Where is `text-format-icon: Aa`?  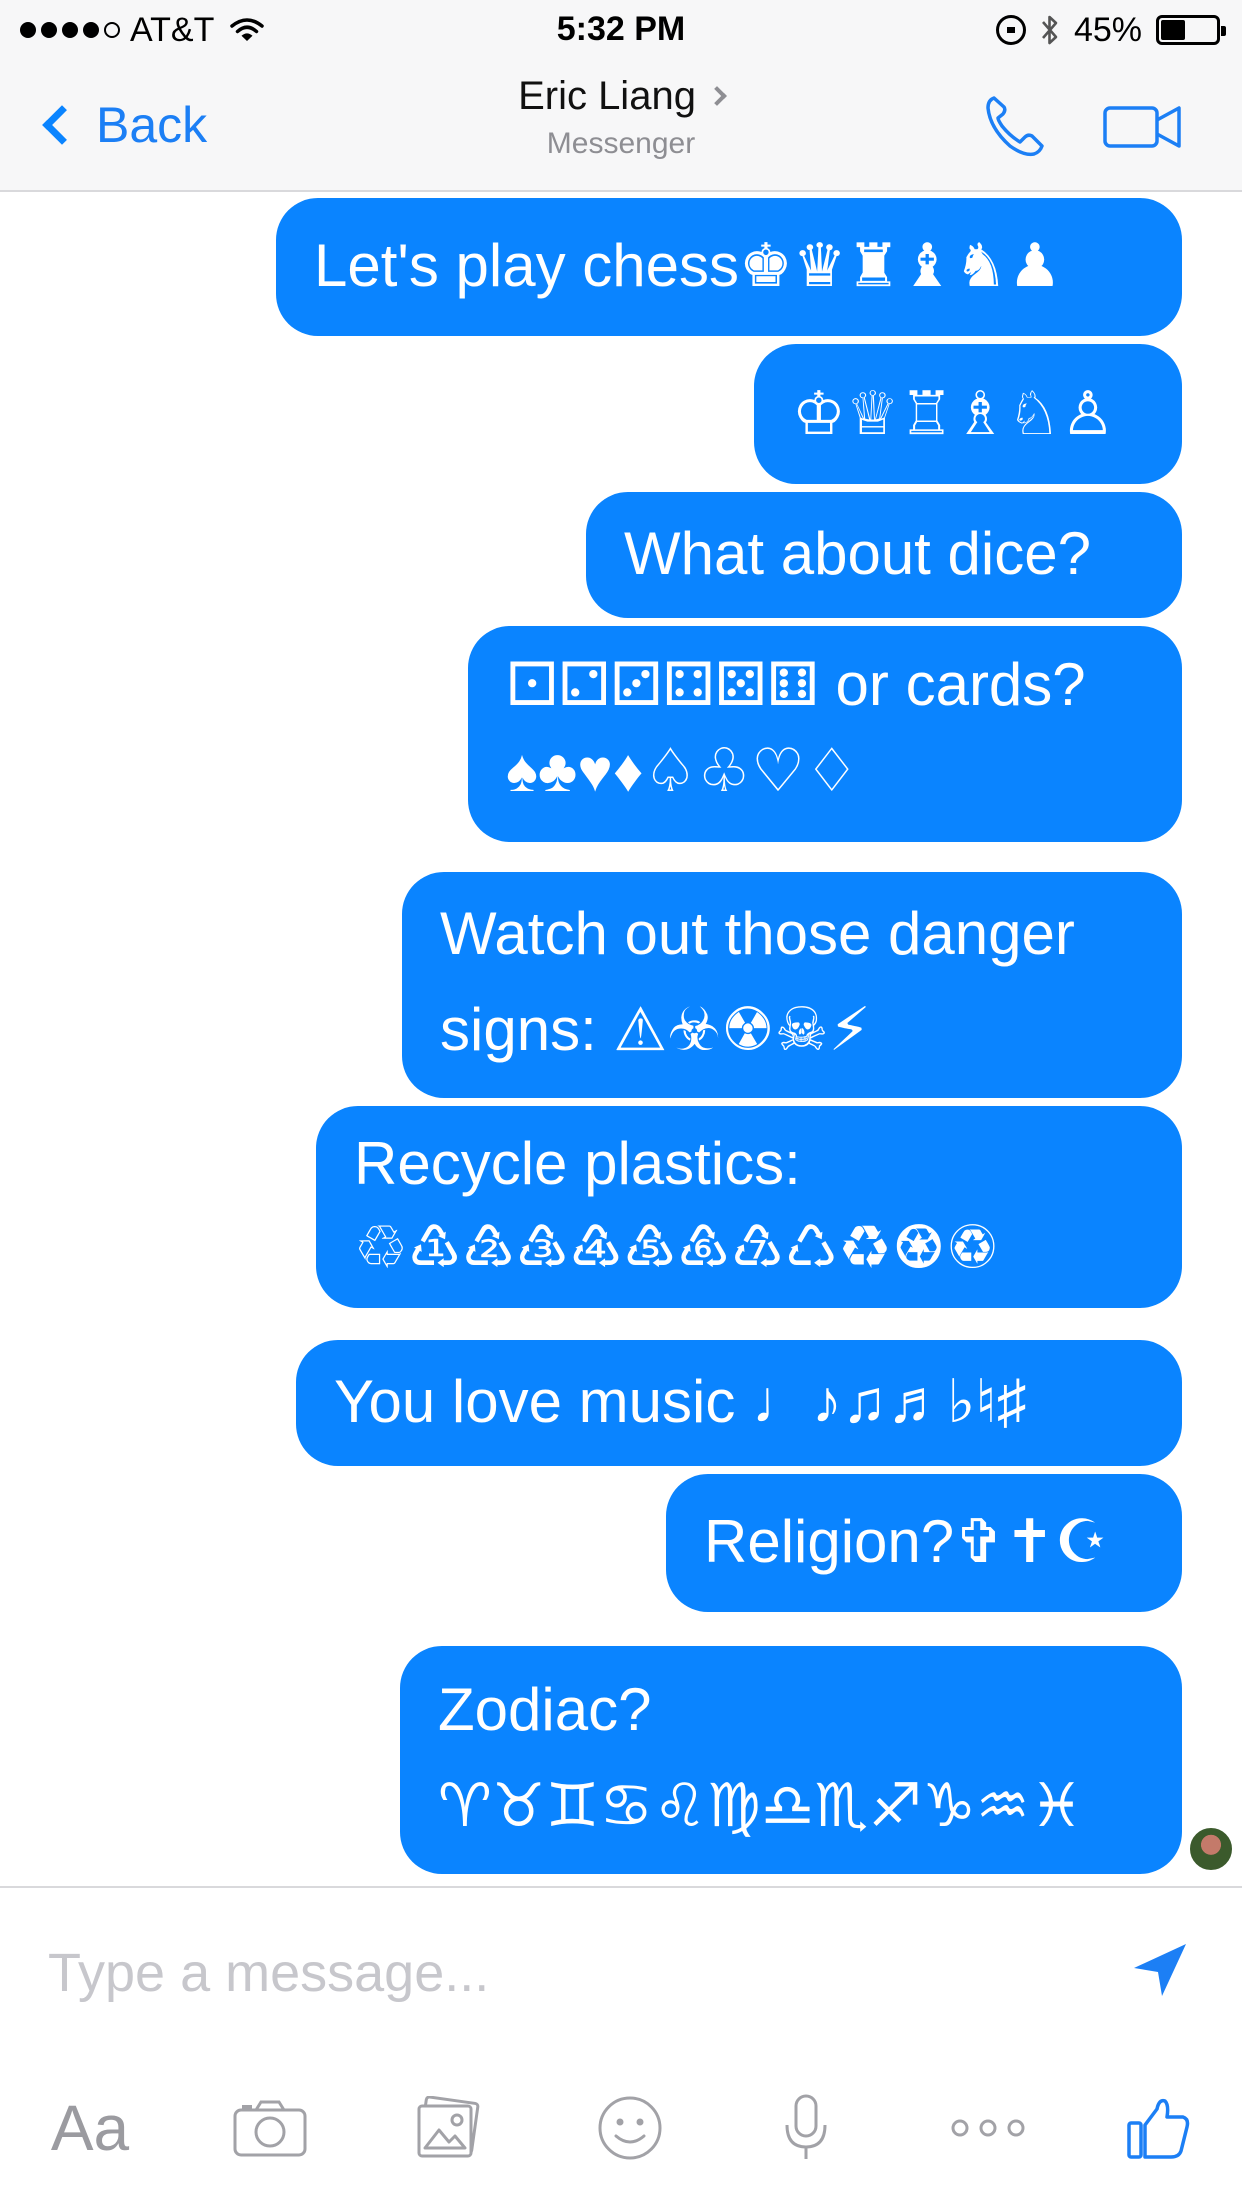
text-format-icon: Aa is located at coordinates (90, 2128).